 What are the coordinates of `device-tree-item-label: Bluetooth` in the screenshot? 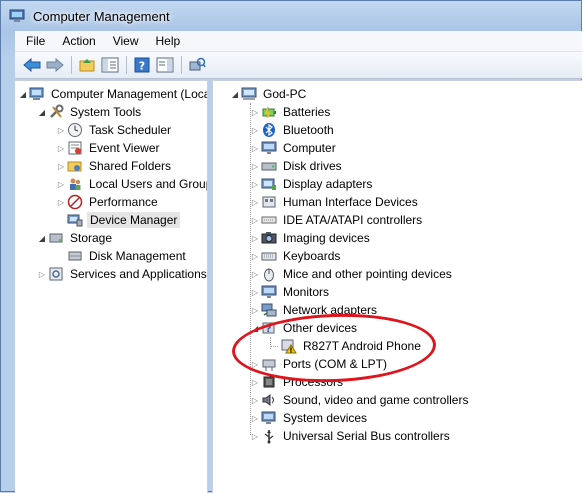 It's located at (308, 130).